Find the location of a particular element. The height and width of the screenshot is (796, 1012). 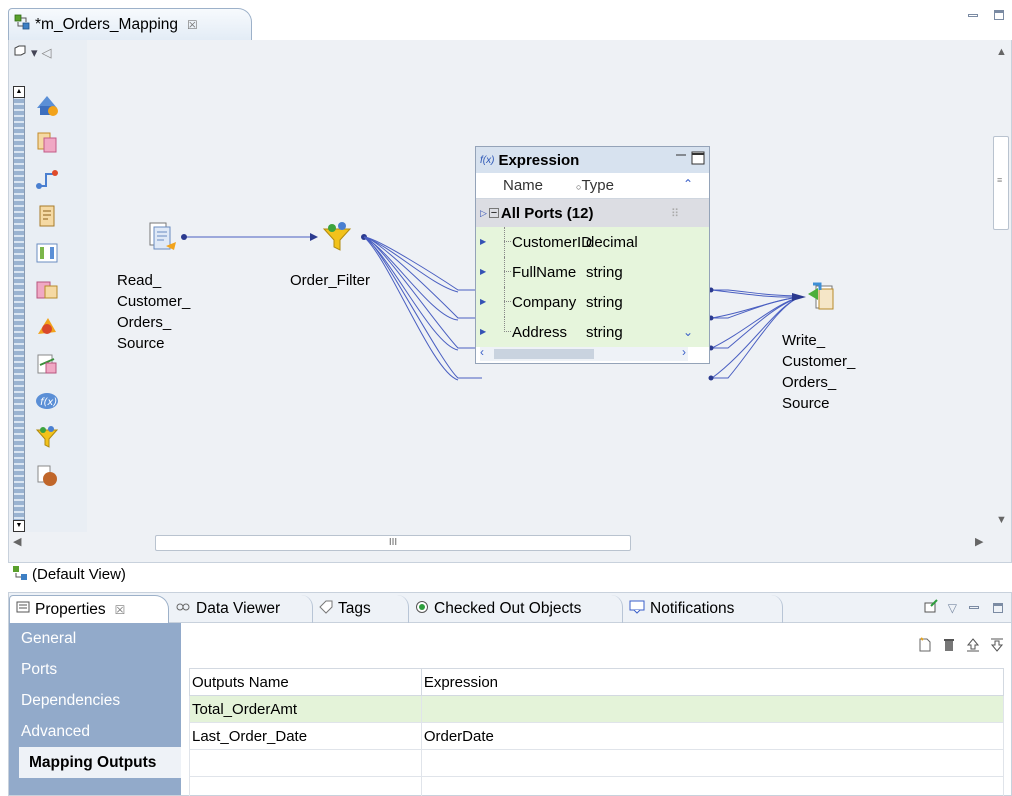

tab-properties: Properties ☒ is located at coordinates (89, 609).